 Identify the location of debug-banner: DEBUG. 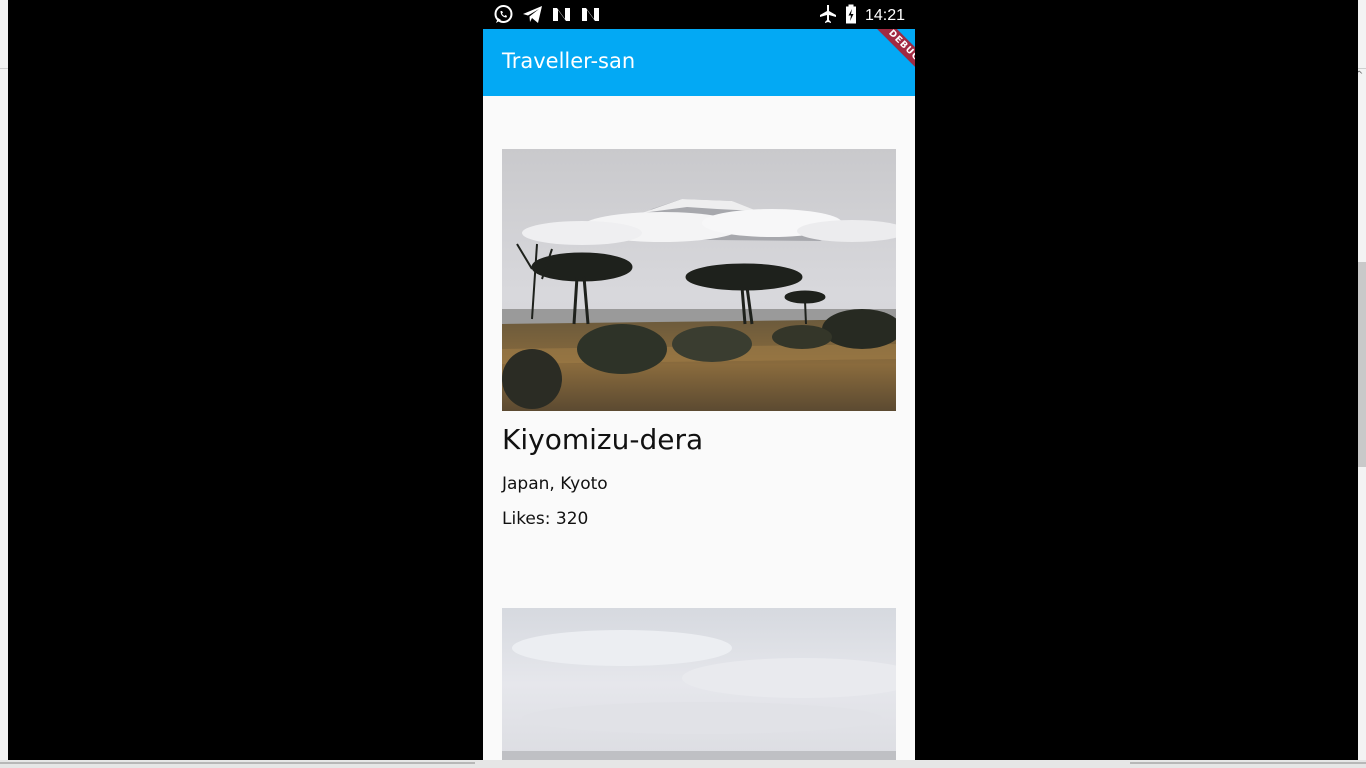
(885, 59).